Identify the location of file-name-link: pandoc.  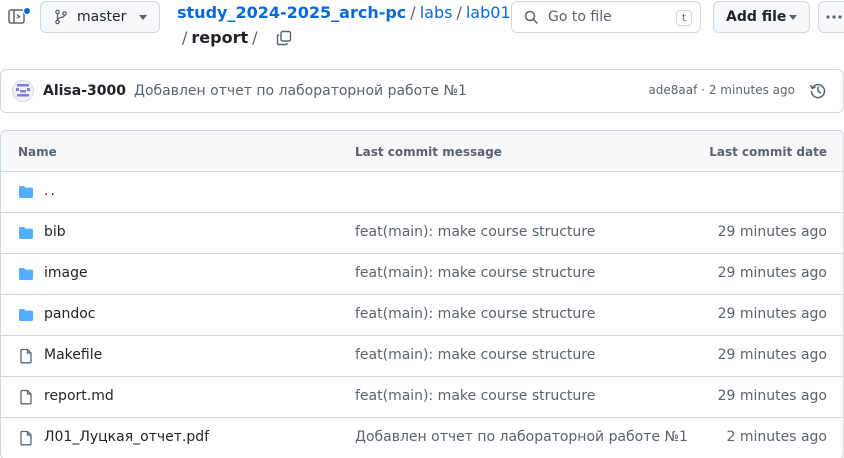
(70, 314).